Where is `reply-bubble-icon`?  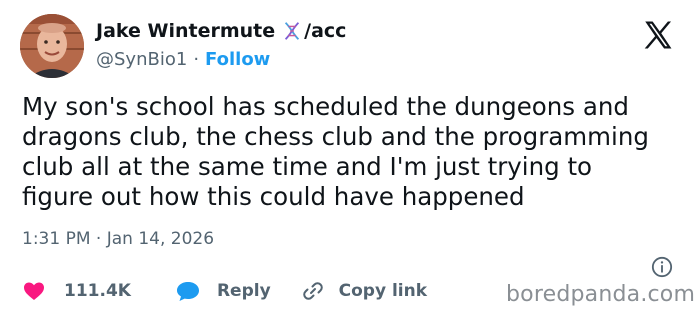
reply-bubble-icon is located at coordinates (187, 291).